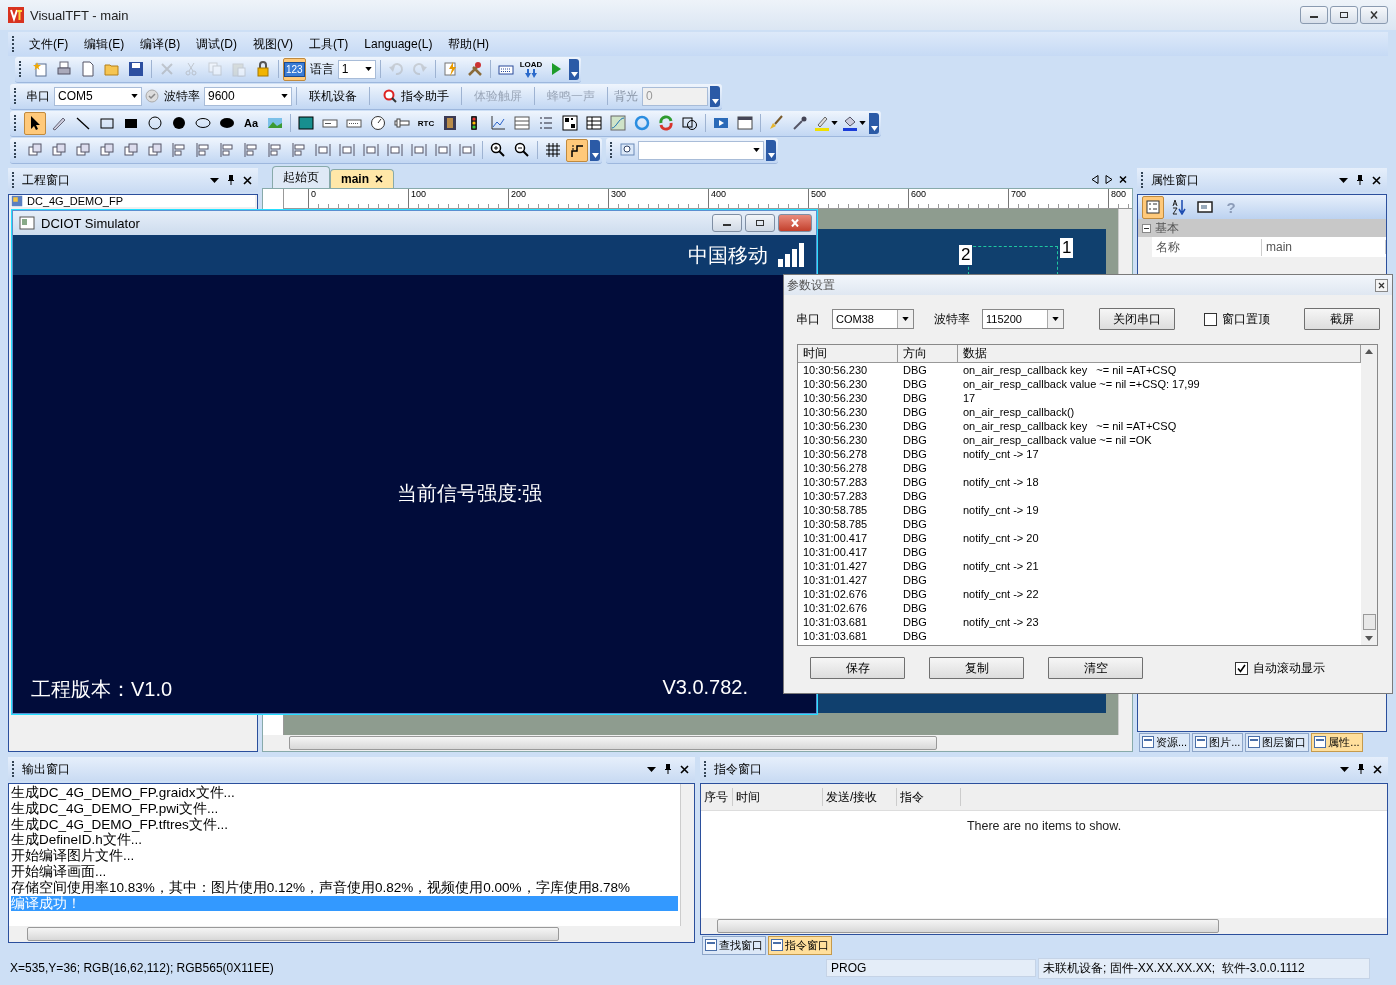  I want to click on ellipse-icon, so click(203, 123).